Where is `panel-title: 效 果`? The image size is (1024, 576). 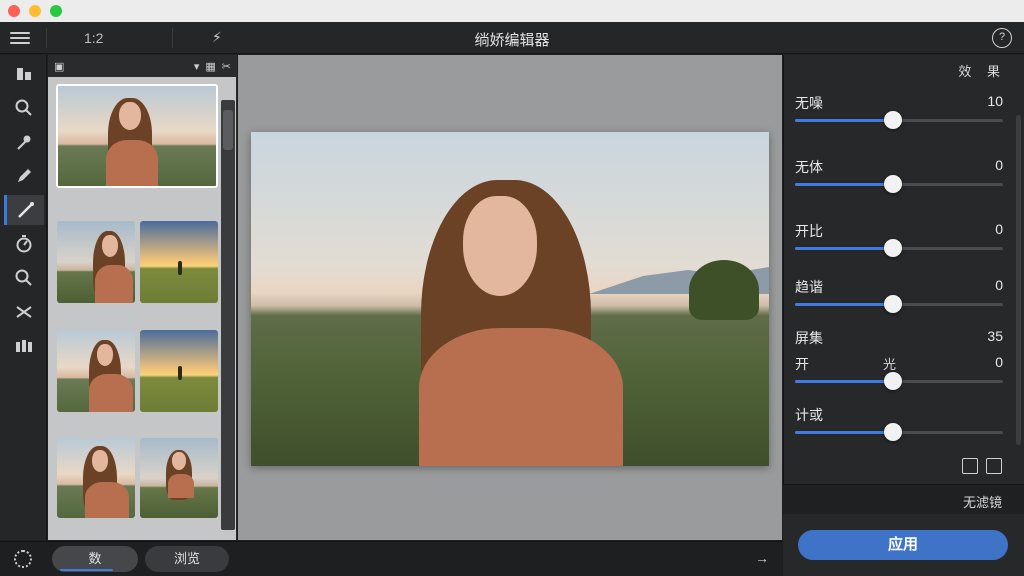
panel-title: 效 果 is located at coordinates (982, 71).